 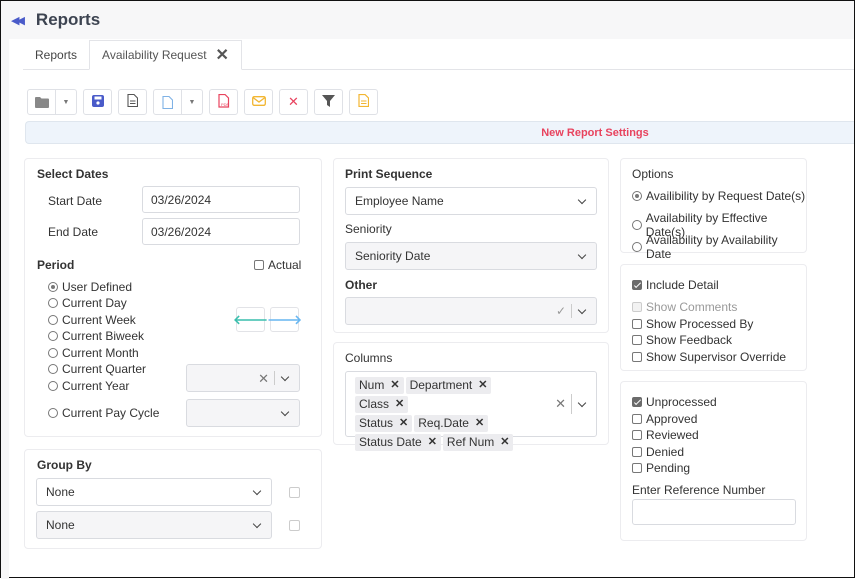 I want to click on checkbox-label: Show Supervisor Override, so click(x=716, y=357).